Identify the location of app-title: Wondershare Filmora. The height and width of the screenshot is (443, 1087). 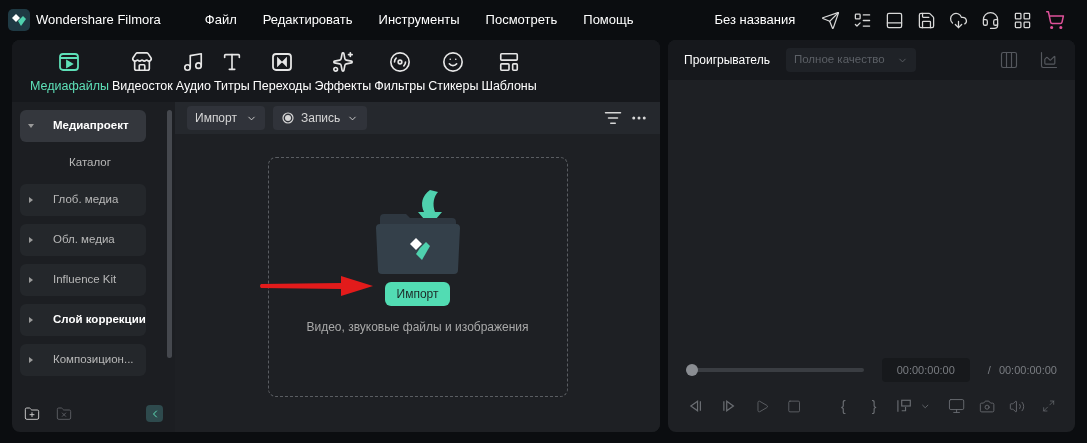
(98, 20).